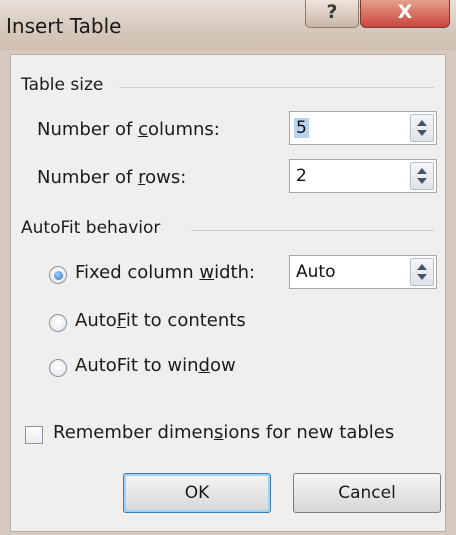 The height and width of the screenshot is (535, 456). I want to click on autofit-heading: AutoFit behavior, so click(91, 228).